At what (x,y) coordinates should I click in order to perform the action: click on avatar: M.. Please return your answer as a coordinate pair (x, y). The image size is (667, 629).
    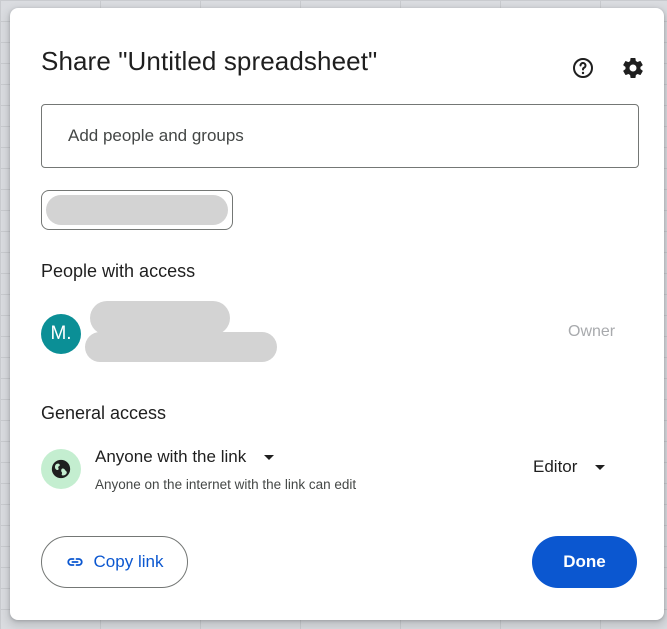
    Looking at the image, I should click on (61, 334).